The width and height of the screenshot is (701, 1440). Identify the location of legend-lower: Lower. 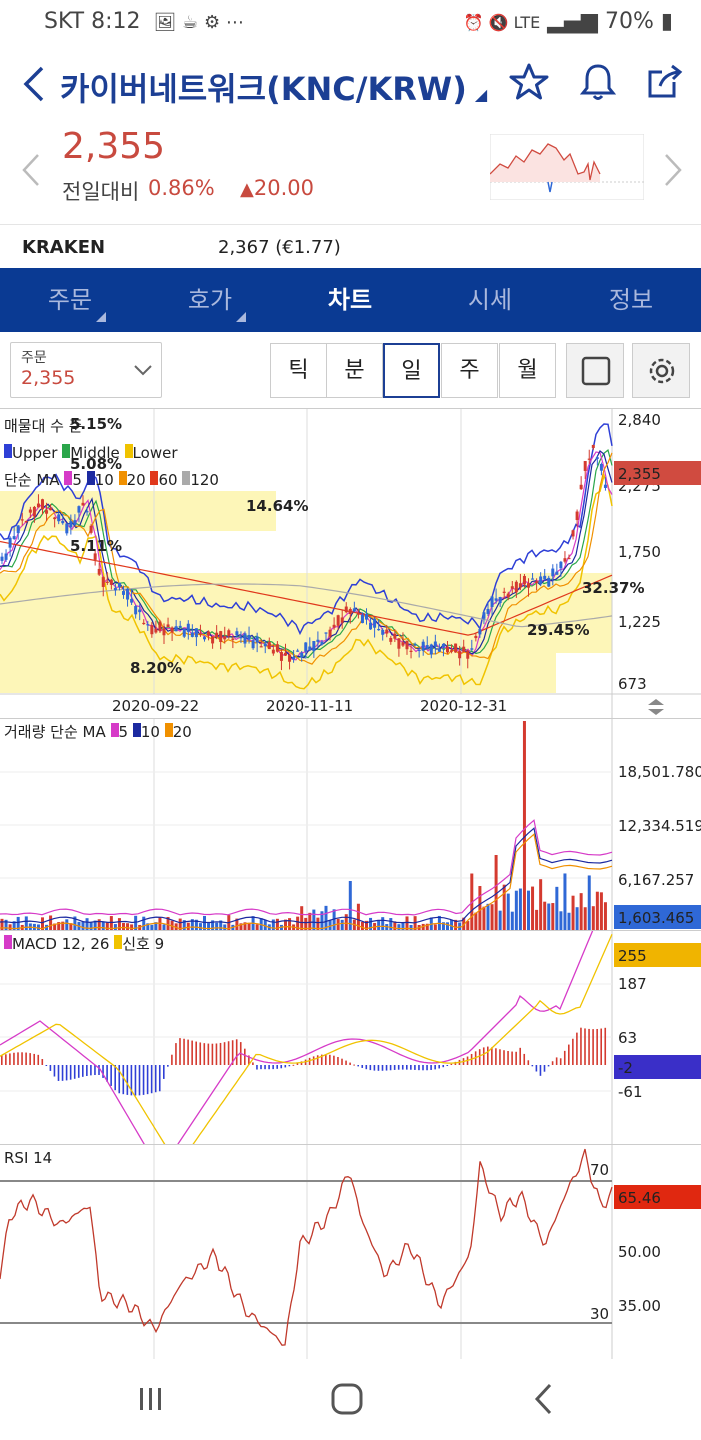
(155, 453).